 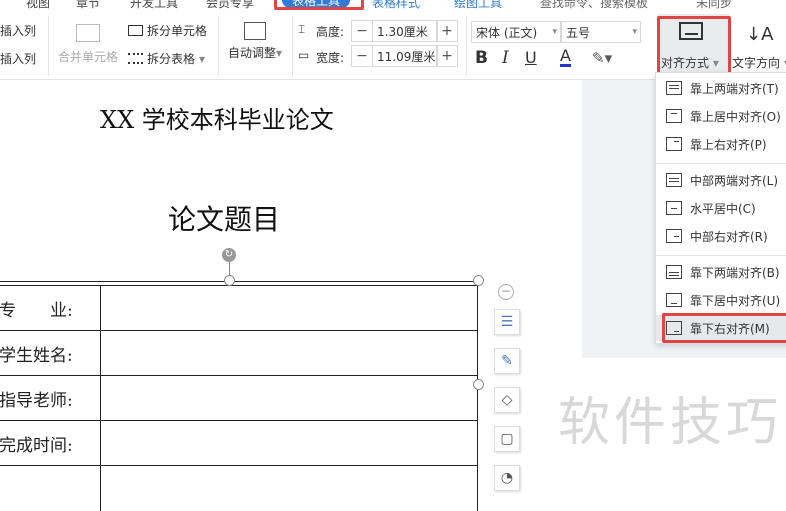 I want to click on fill-icon: ◇, so click(x=507, y=400).